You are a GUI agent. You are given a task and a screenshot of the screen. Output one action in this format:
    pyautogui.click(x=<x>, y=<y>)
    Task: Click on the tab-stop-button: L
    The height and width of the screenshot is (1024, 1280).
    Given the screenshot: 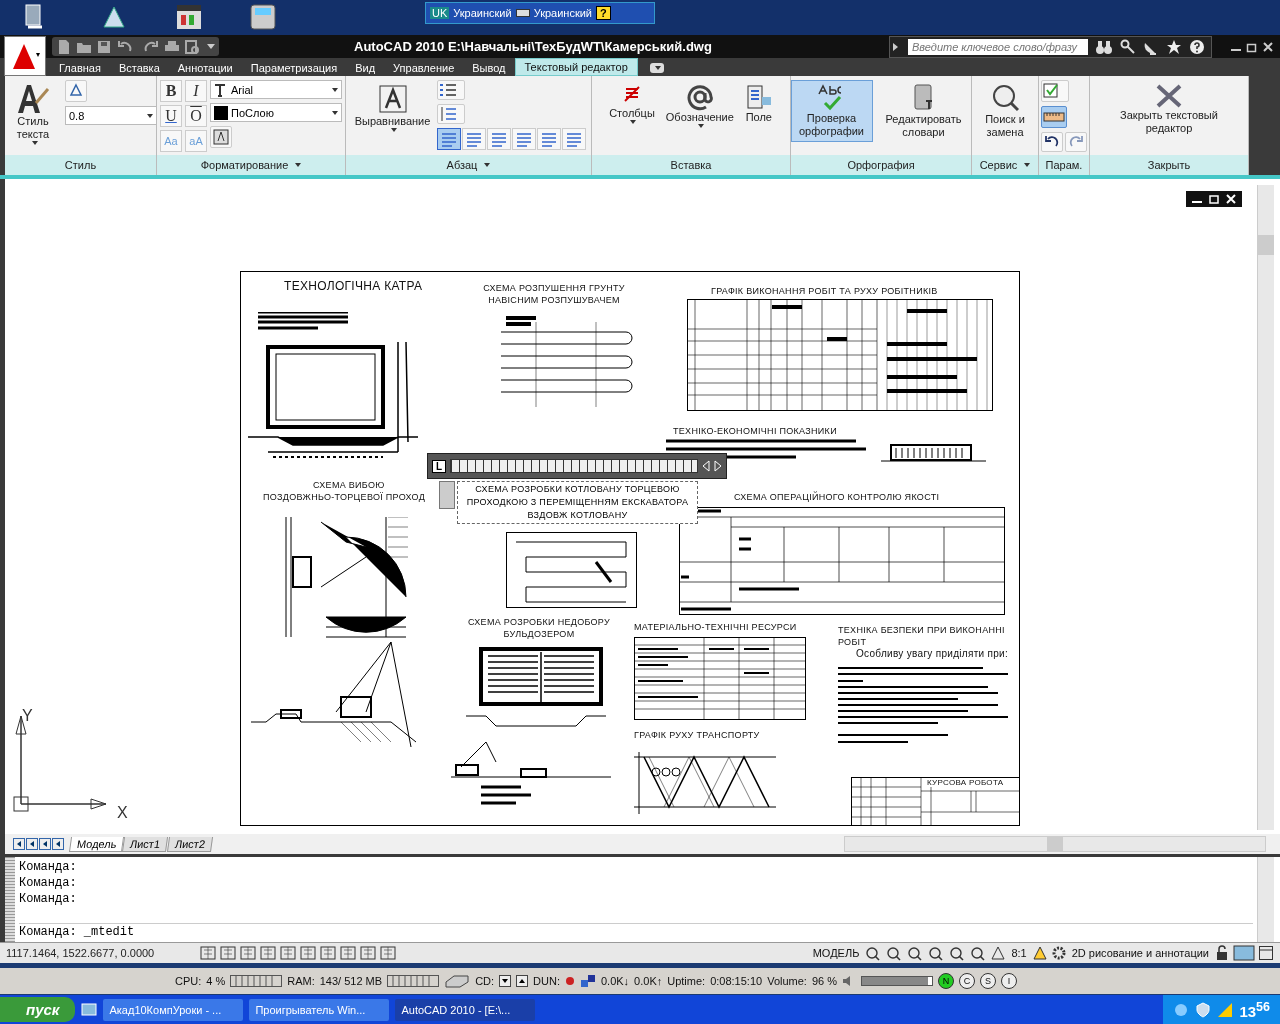 What is the action you would take?
    pyautogui.click(x=439, y=466)
    